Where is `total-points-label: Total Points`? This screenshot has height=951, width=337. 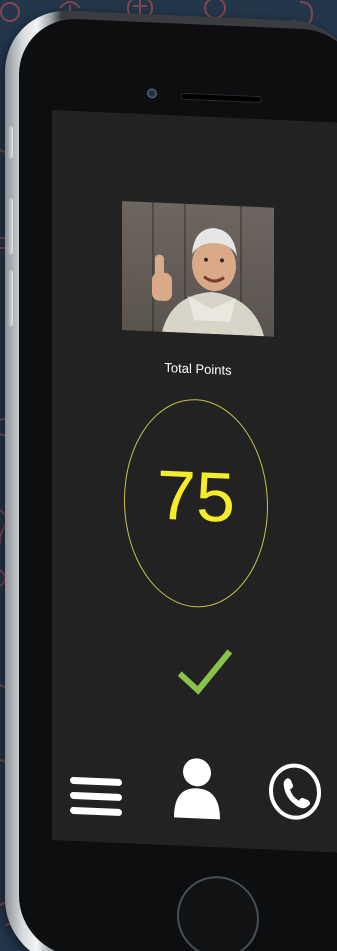 total-points-label: Total Points is located at coordinates (198, 368).